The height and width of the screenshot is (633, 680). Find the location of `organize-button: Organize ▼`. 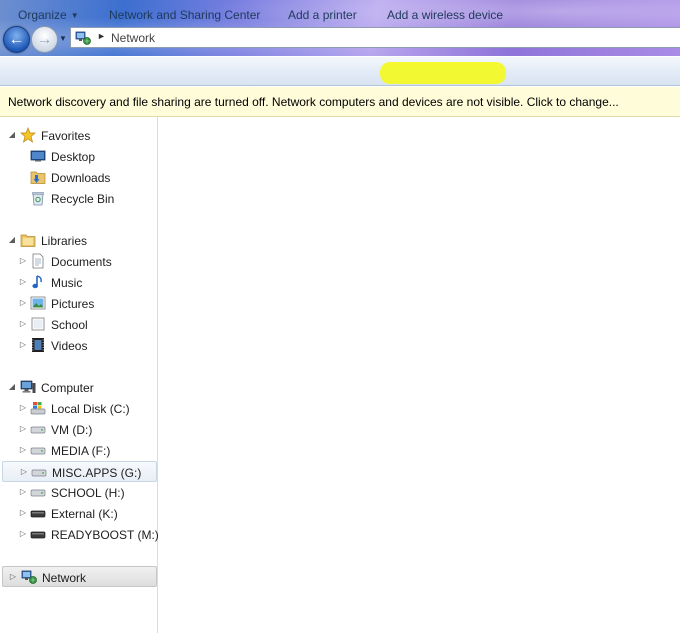

organize-button: Organize ▼ is located at coordinates (48, 15).